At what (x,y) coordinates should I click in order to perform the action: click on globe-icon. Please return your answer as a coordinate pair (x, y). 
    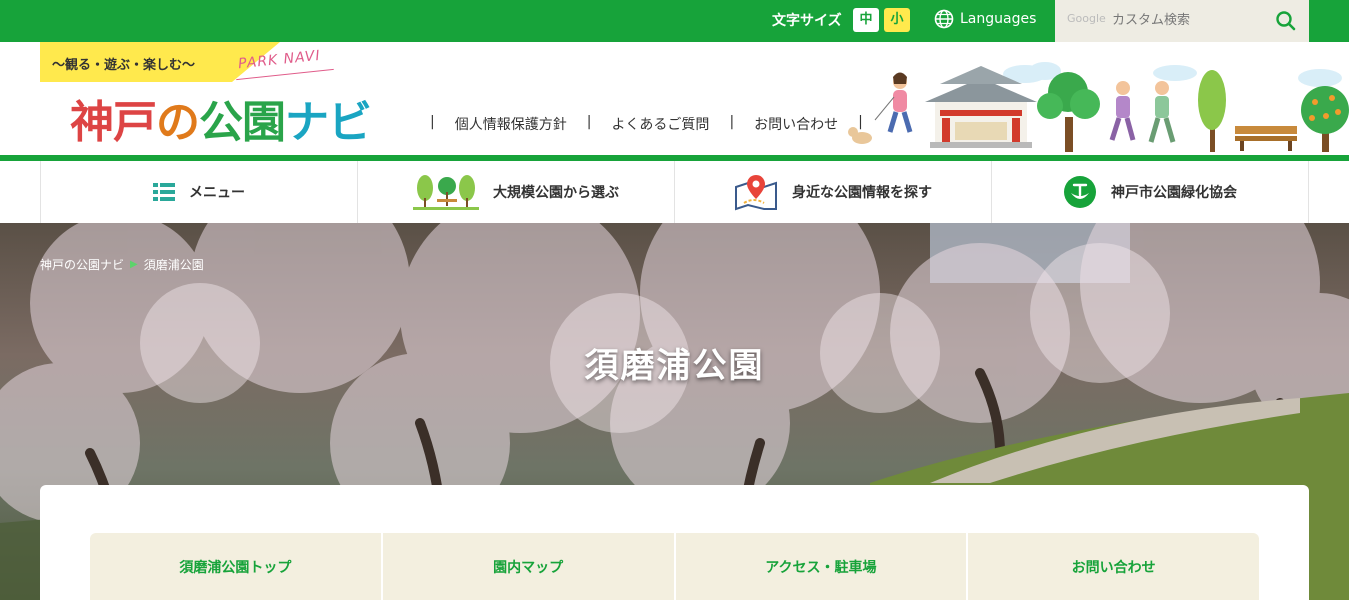
    Looking at the image, I should click on (944, 19).